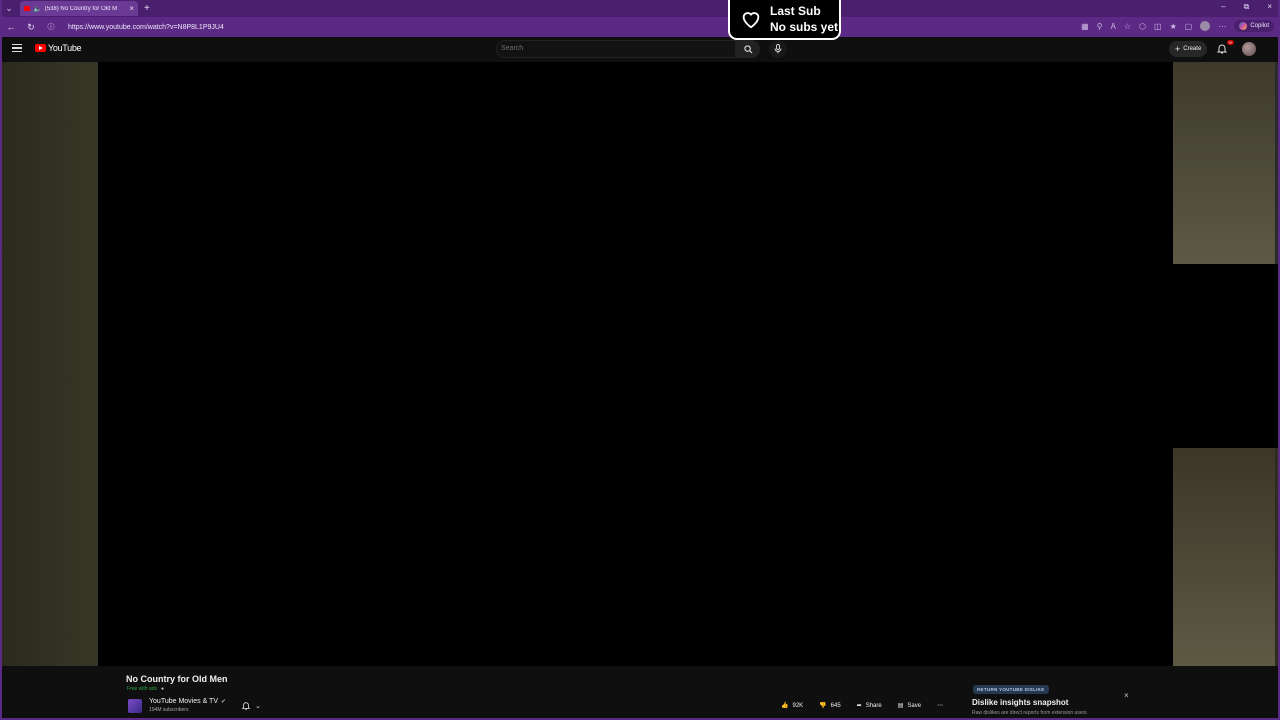  What do you see at coordinates (512, 48) in the screenshot?
I see `search-placeholder: Search` at bounding box center [512, 48].